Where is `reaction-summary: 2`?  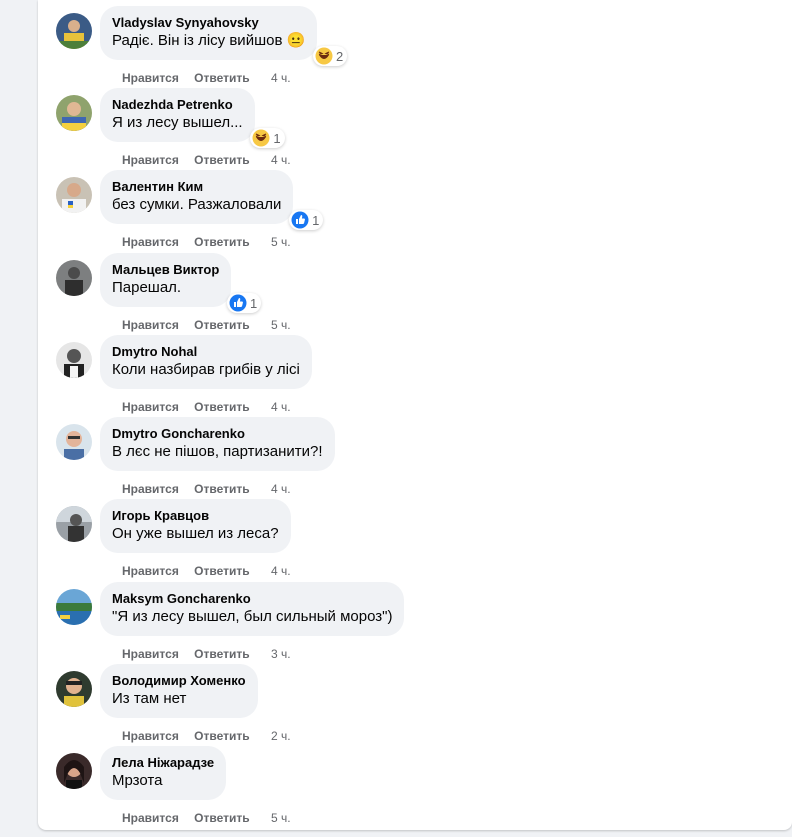 reaction-summary: 2 is located at coordinates (330, 56).